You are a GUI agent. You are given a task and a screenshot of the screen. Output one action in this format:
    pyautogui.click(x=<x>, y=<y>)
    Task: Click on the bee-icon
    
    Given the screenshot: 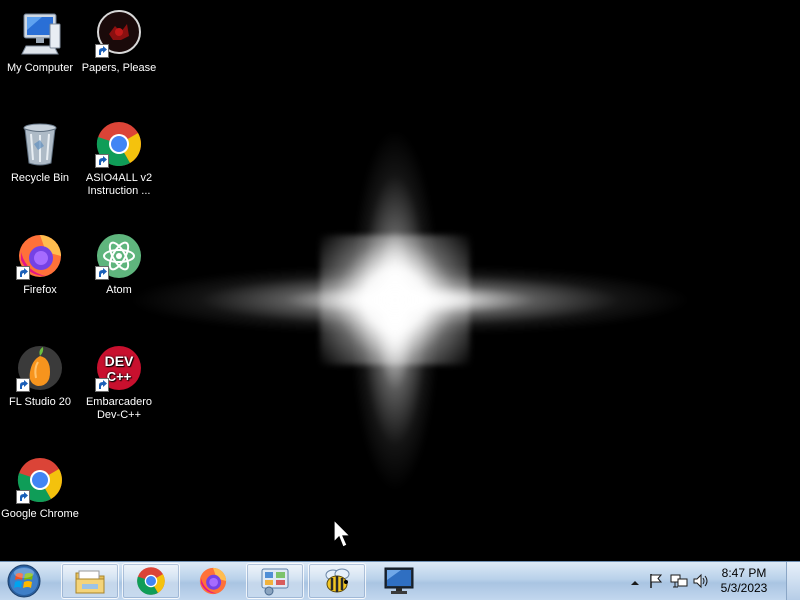 What is the action you would take?
    pyautogui.click(x=337, y=580)
    